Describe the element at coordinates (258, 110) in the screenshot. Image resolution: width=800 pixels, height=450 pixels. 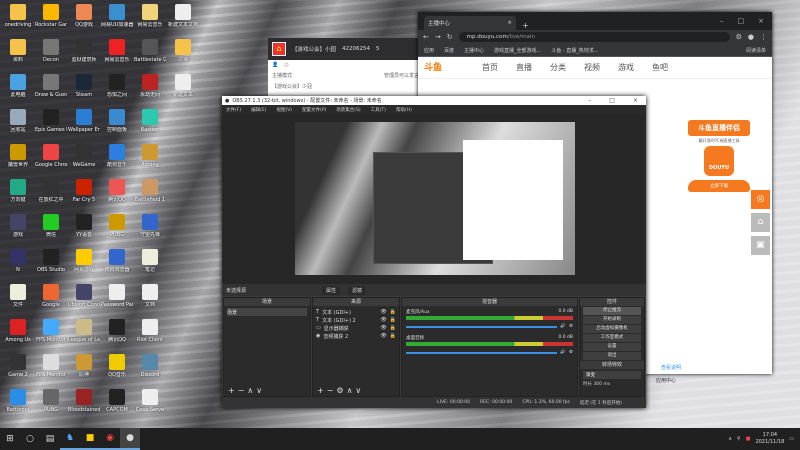
I see `menu-item: 编辑(E)` at that location.